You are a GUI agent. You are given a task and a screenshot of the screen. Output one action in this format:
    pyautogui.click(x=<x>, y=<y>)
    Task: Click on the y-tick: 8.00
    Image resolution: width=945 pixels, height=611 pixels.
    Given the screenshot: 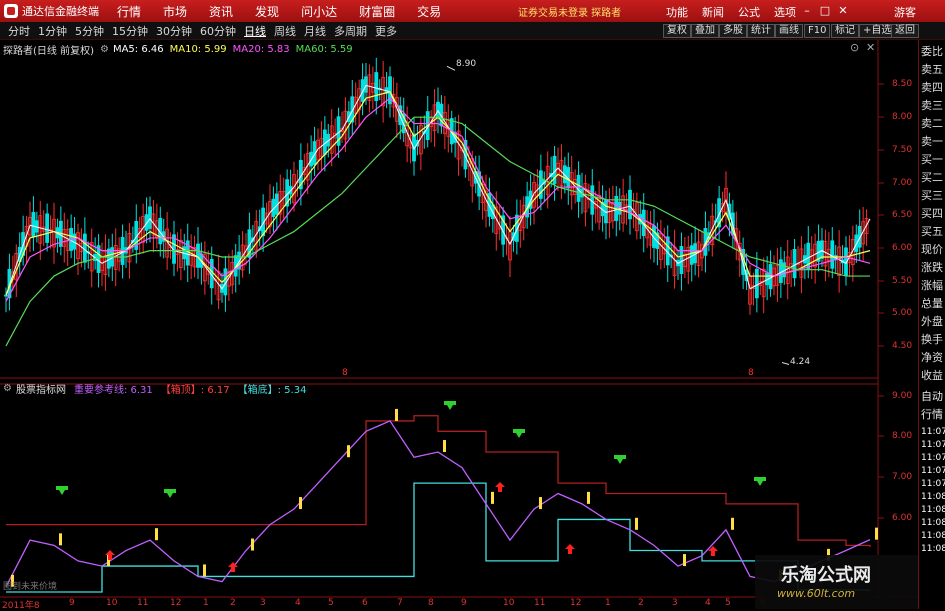 What is the action you would take?
    pyautogui.click(x=902, y=117)
    